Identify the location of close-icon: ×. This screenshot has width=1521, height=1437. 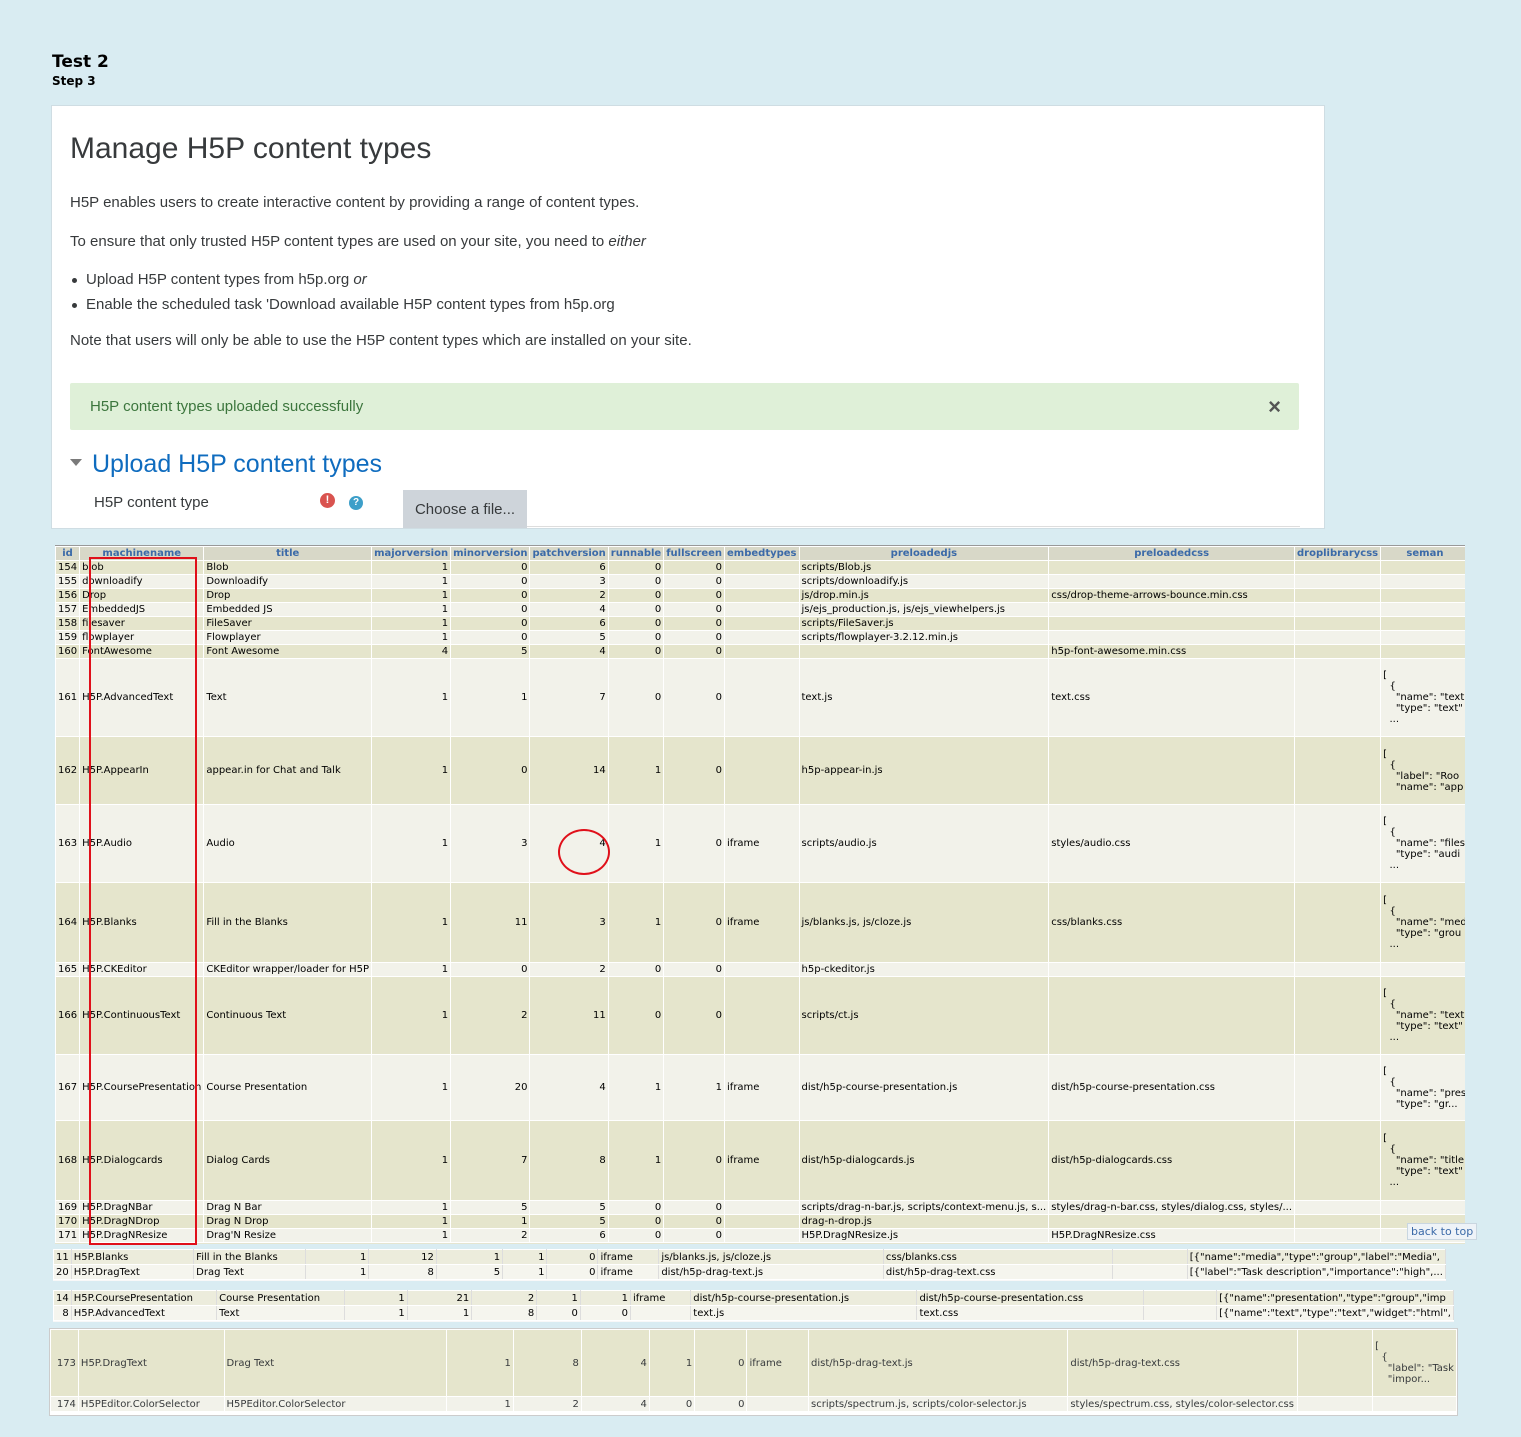
(1274, 407).